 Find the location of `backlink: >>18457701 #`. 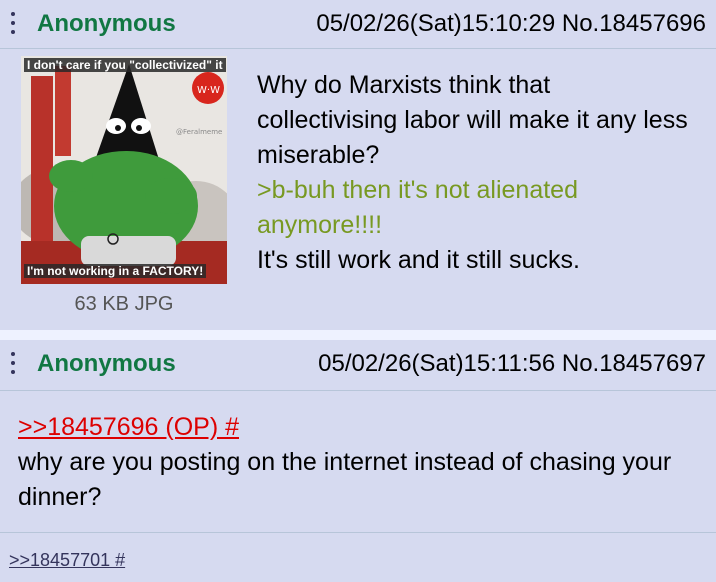

backlink: >>18457701 # is located at coordinates (67, 560).